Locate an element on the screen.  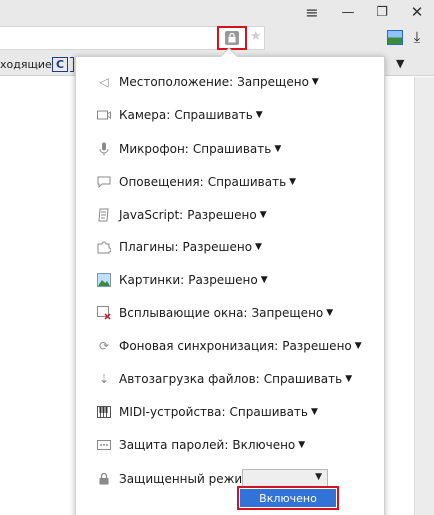
download-icon: ⤓ is located at coordinates (417, 38).